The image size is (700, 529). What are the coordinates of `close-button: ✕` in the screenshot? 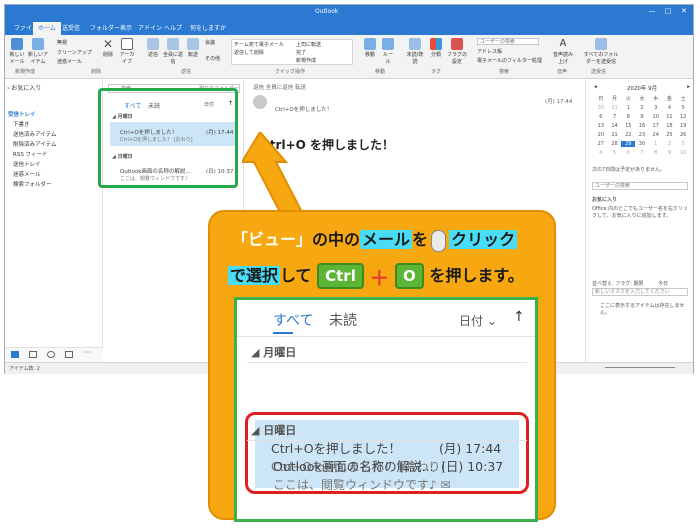 It's located at (684, 11).